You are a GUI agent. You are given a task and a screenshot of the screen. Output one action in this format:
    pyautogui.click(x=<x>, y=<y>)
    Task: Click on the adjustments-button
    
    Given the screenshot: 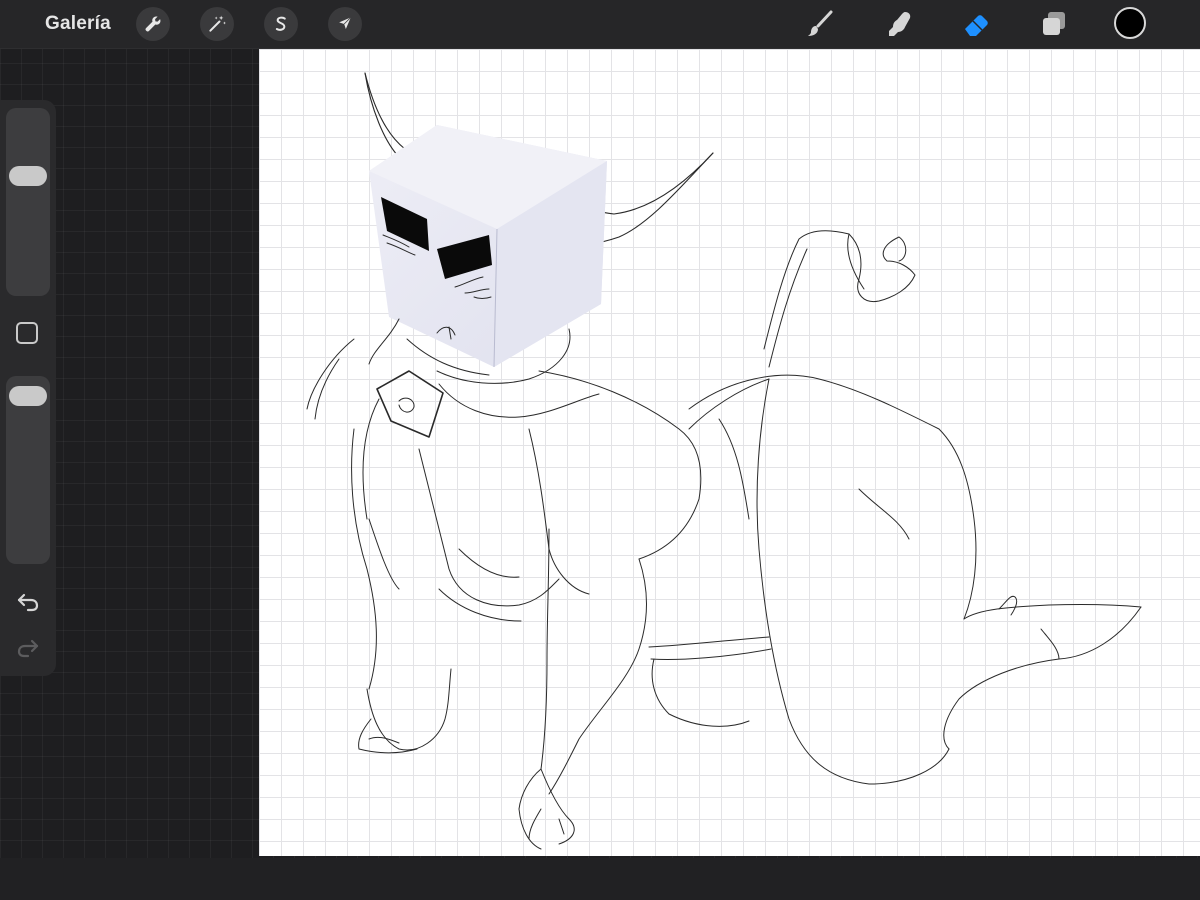 What is the action you would take?
    pyautogui.click(x=217, y=24)
    